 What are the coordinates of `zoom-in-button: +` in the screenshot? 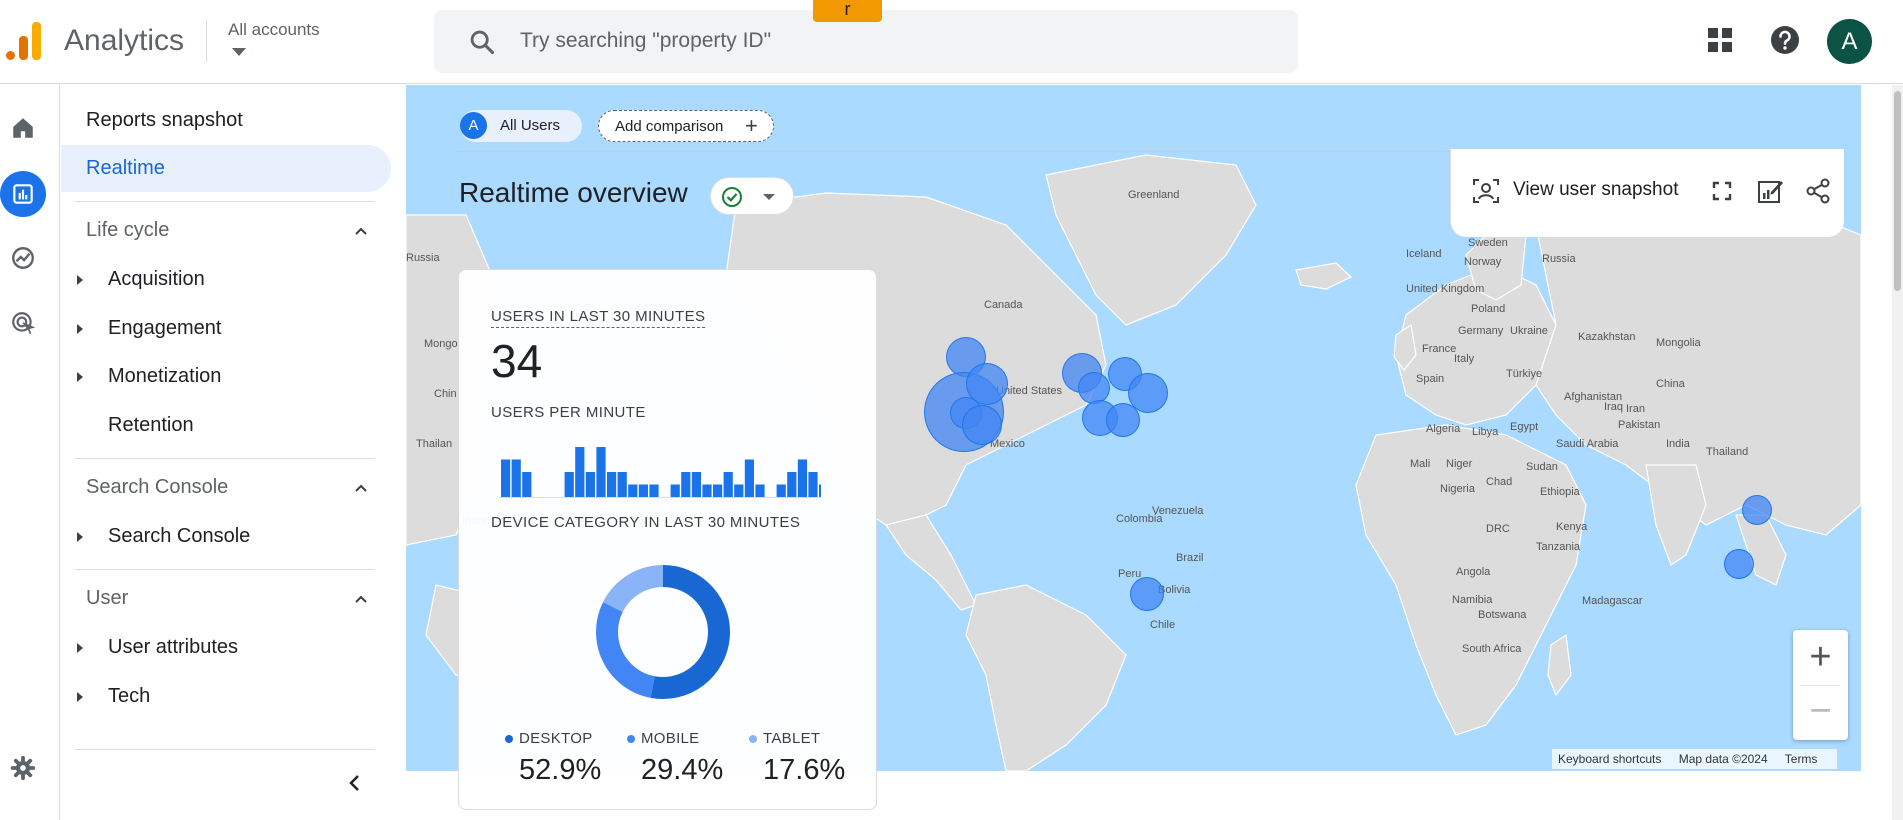 It's located at (1820, 657).